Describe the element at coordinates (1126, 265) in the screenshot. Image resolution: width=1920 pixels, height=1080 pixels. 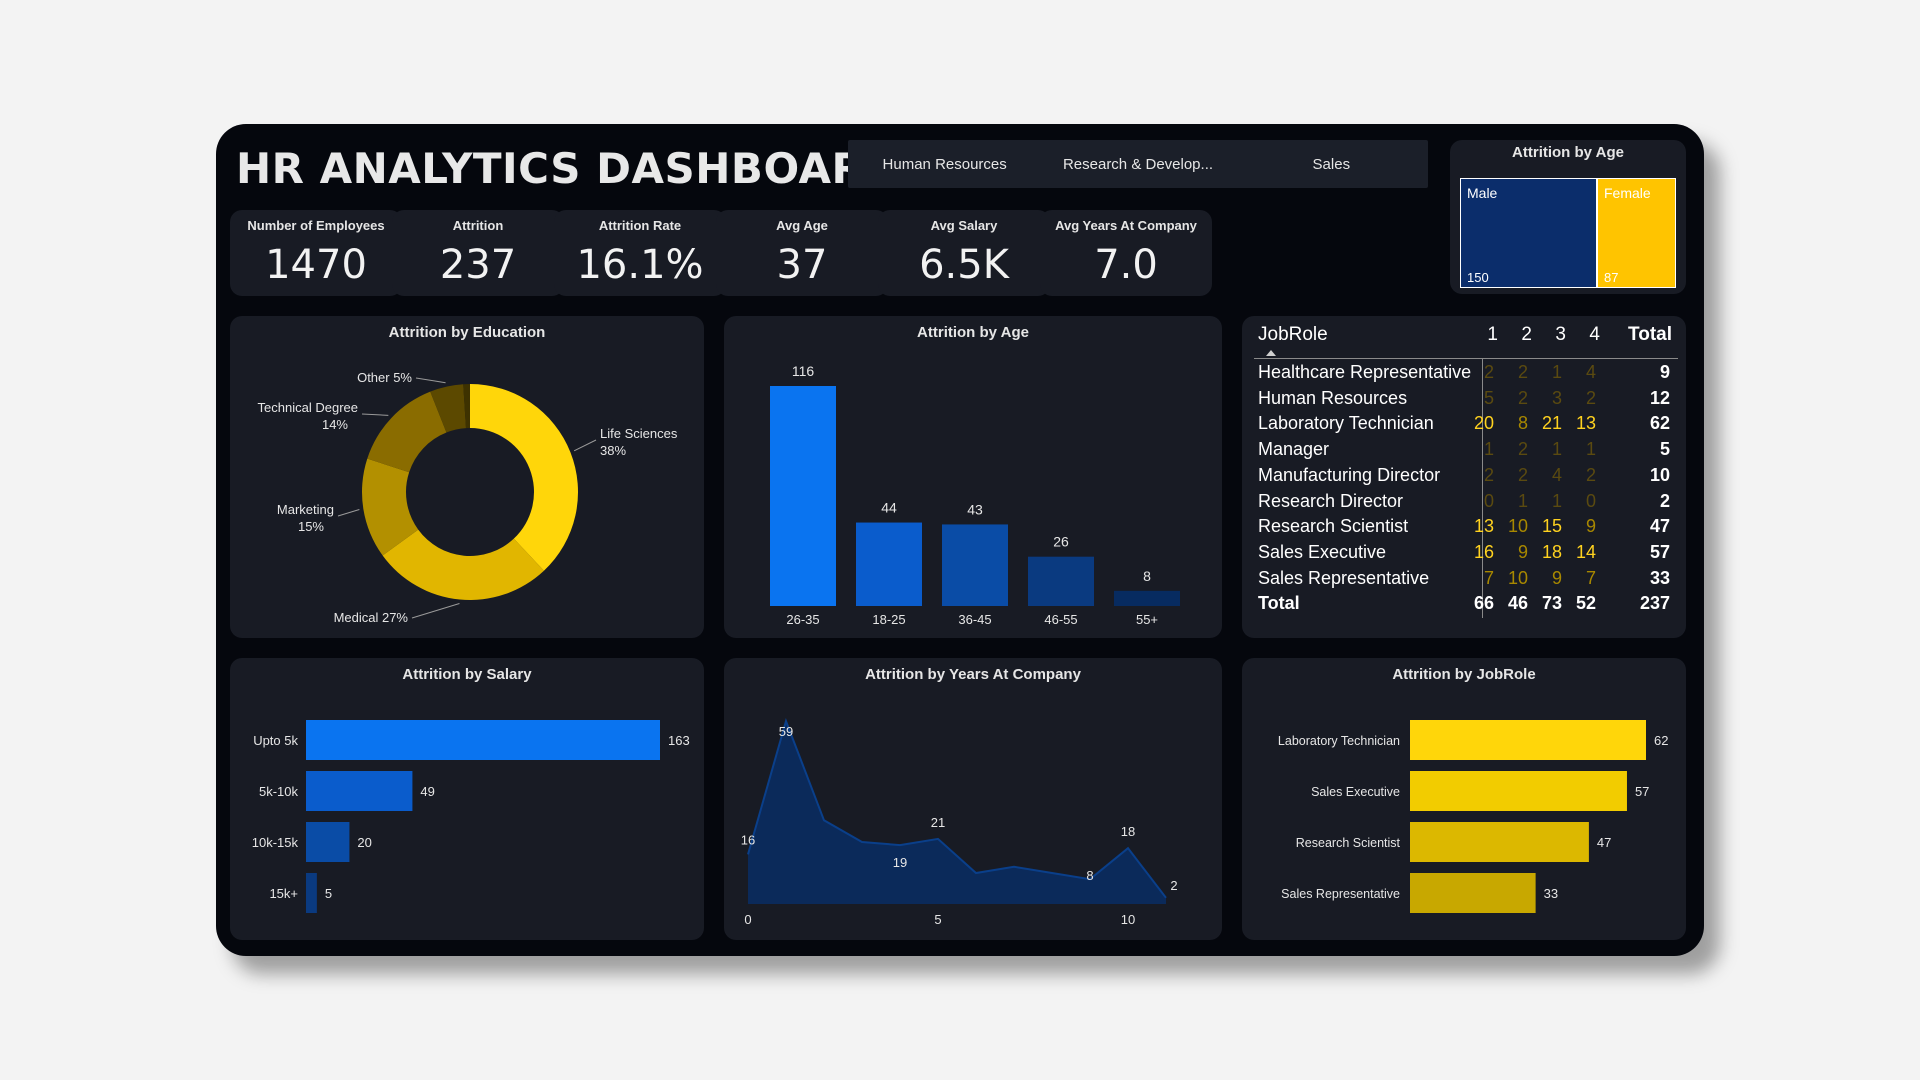
I see `kpi-value: 7.0` at that location.